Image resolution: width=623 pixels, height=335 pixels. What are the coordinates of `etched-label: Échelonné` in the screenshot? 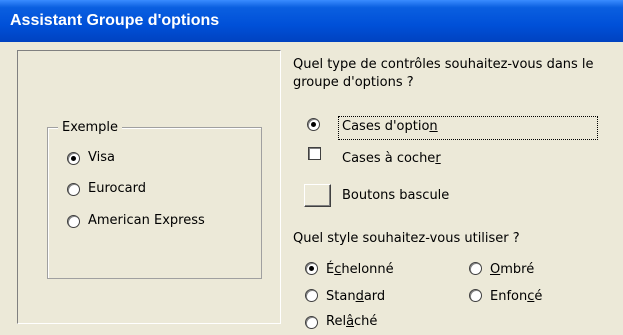 It's located at (360, 269).